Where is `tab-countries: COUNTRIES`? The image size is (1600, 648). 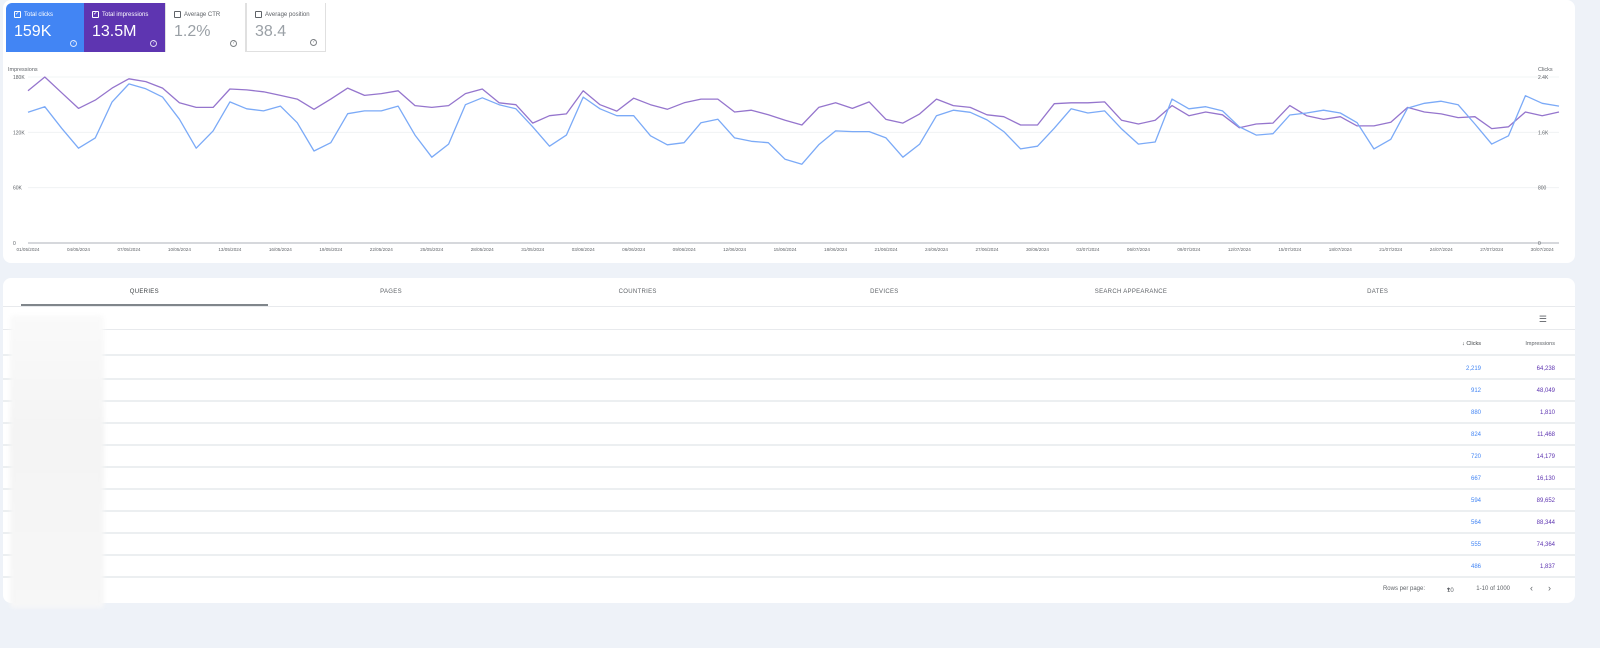 tab-countries: COUNTRIES is located at coordinates (637, 292).